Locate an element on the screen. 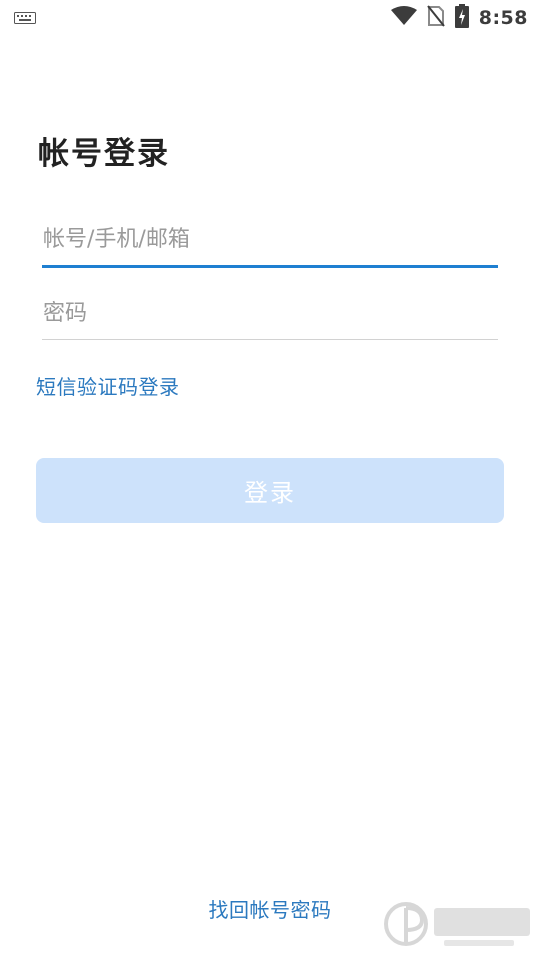 The height and width of the screenshot is (960, 540). keyboard-icon is located at coordinates (25, 18).